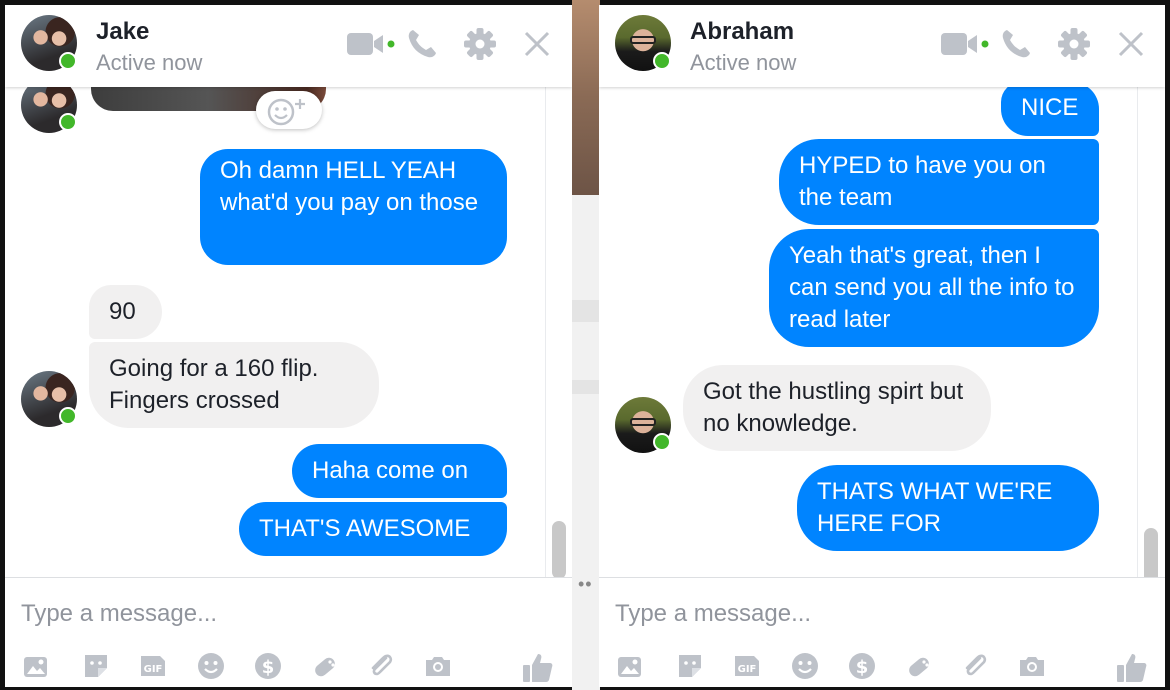  What do you see at coordinates (122, 32) in the screenshot?
I see `contact-name: Jake` at bounding box center [122, 32].